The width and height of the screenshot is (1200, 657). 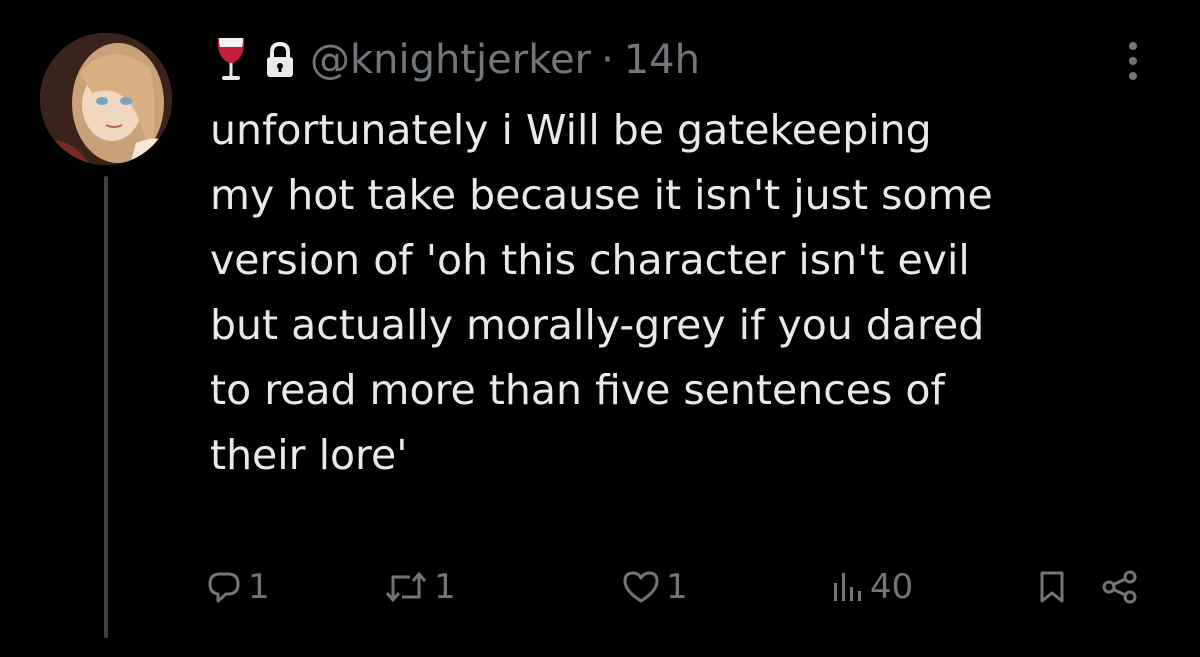 What do you see at coordinates (847, 587) in the screenshot?
I see `bar-chart-icon` at bounding box center [847, 587].